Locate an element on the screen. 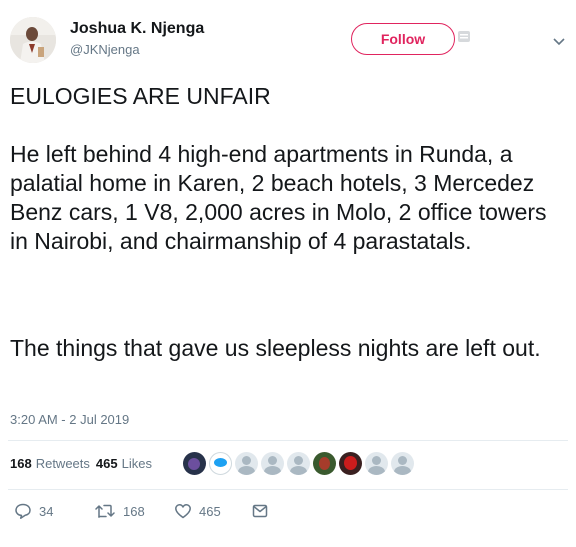  heart-icon is located at coordinates (183, 511).